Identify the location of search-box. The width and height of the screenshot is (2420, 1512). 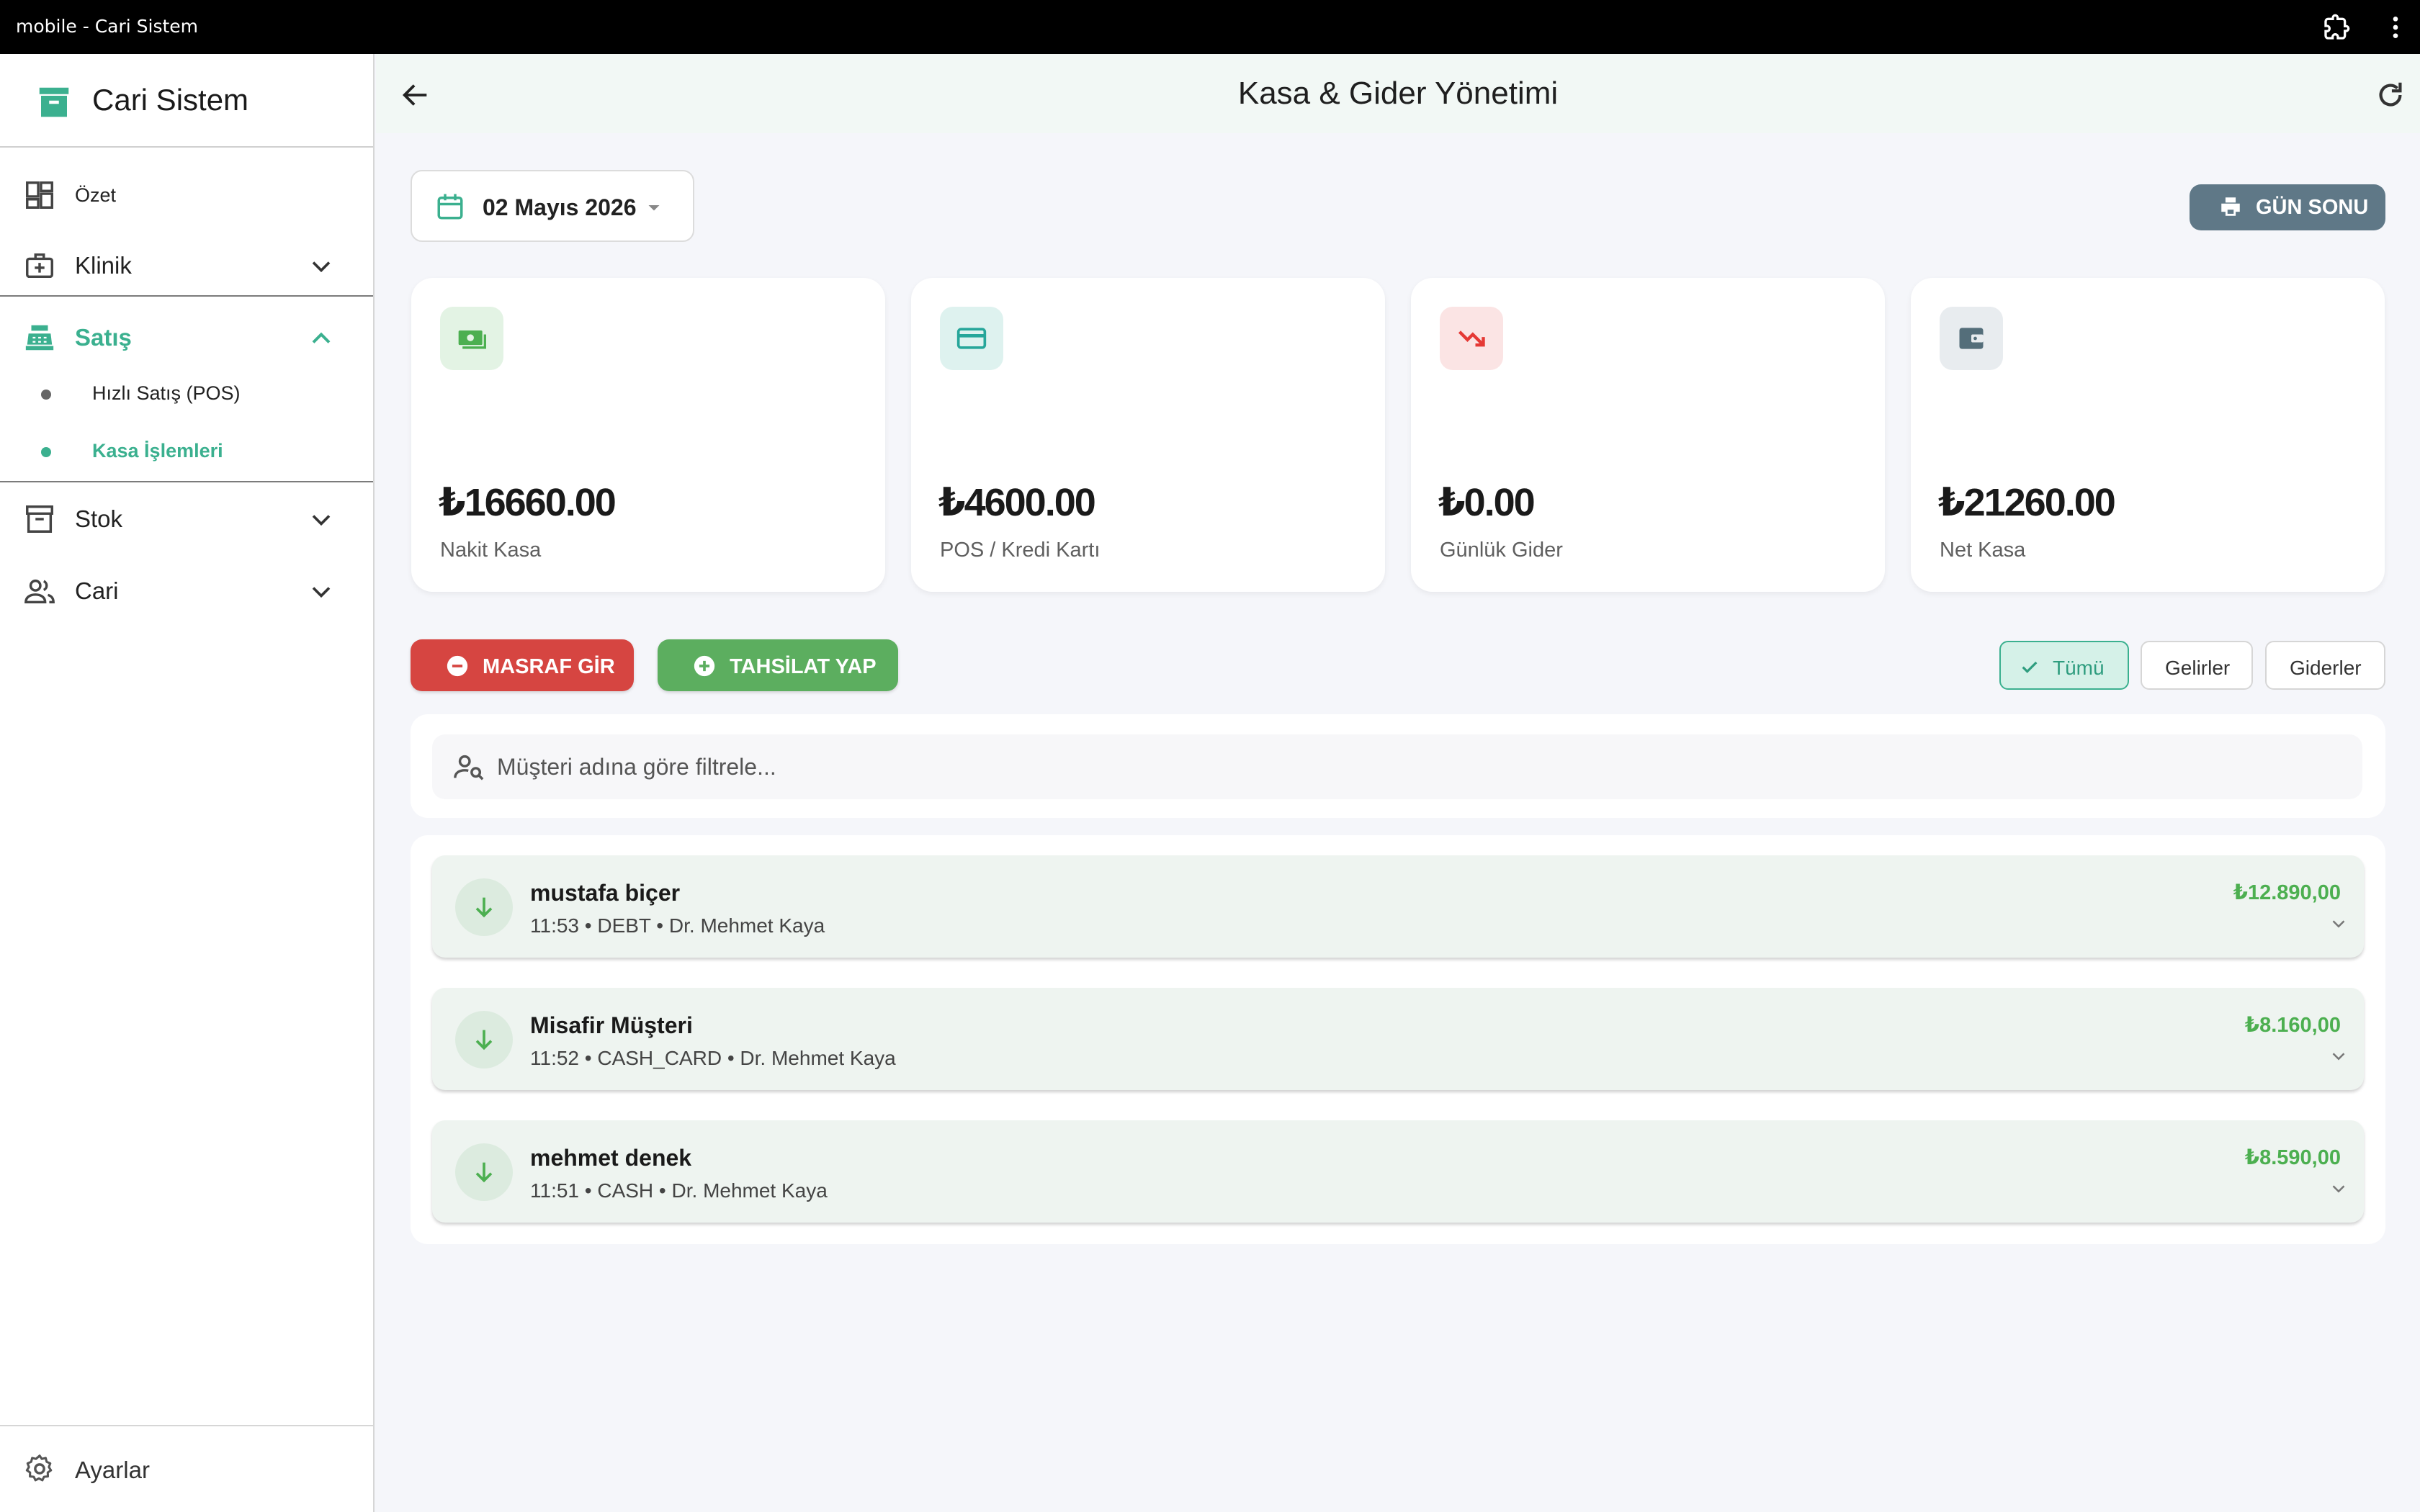
(1397, 766).